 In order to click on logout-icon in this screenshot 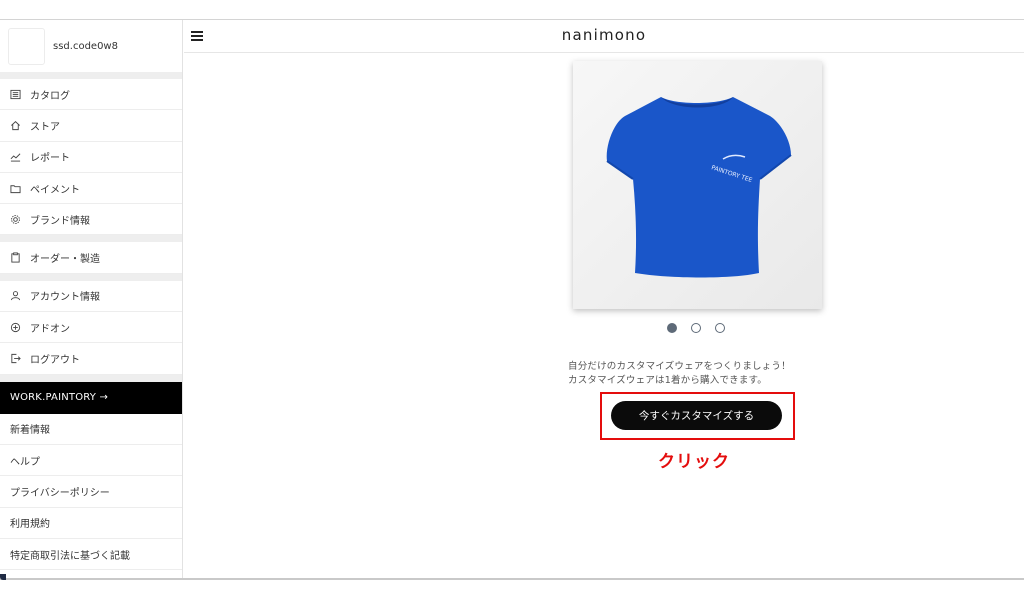, I will do `click(15, 359)`.